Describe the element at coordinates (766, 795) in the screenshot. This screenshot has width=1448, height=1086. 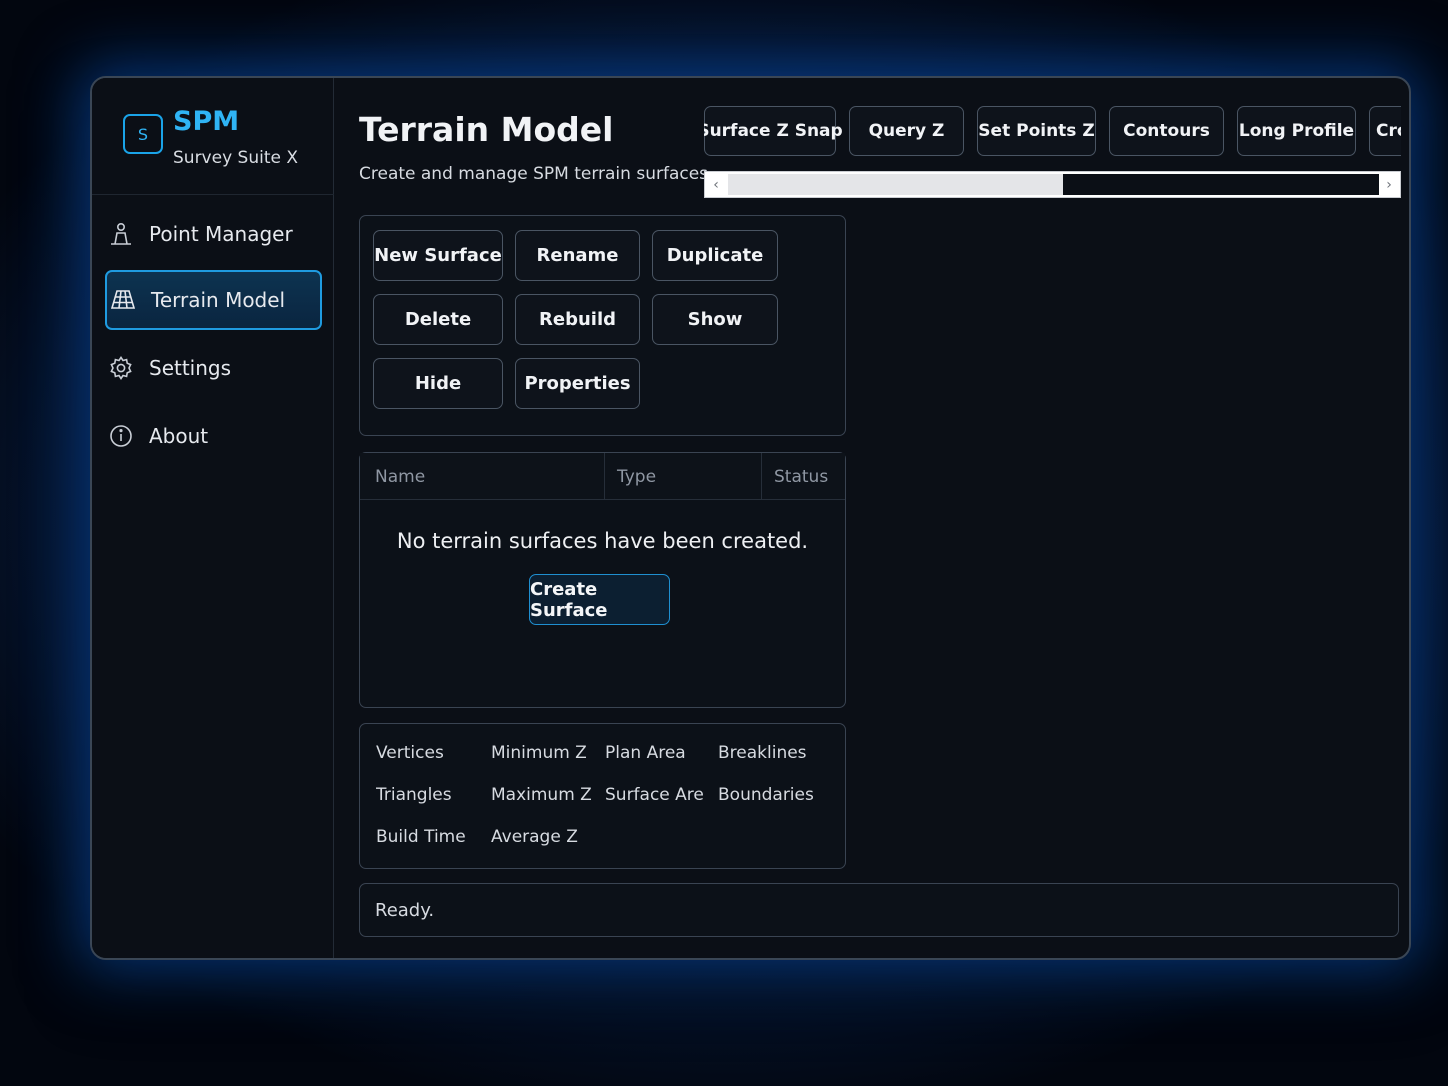
I see `stat-label-boundaries: Boundaries` at that location.